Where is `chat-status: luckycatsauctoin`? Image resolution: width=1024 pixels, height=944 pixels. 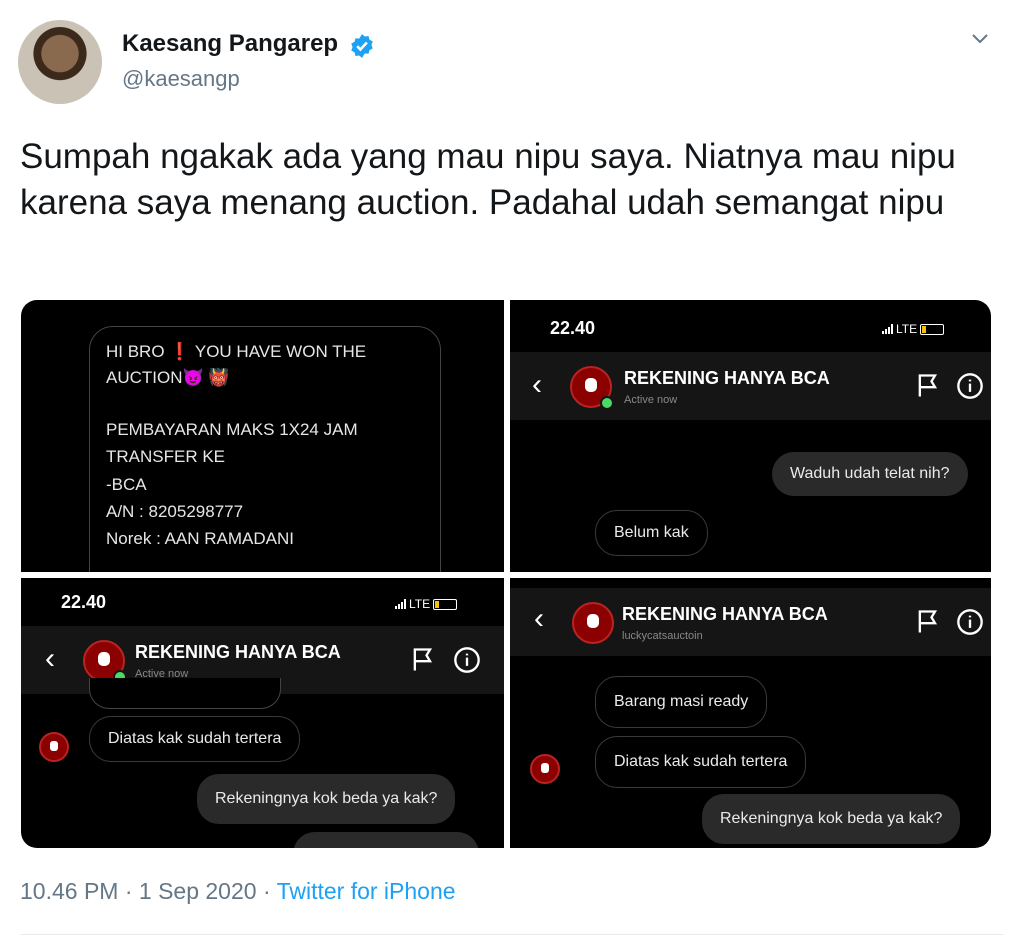 chat-status: luckycatsauctoin is located at coordinates (662, 636).